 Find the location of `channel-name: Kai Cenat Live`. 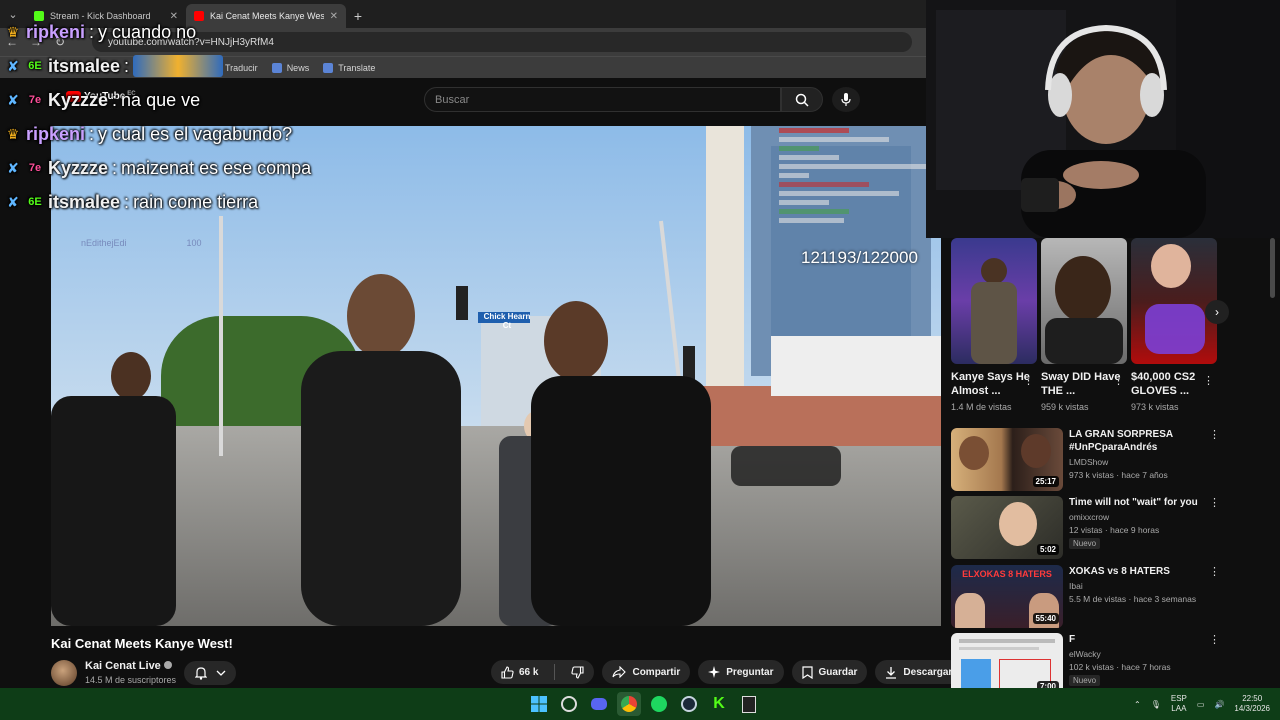

channel-name: Kai Cenat Live is located at coordinates (128, 666).